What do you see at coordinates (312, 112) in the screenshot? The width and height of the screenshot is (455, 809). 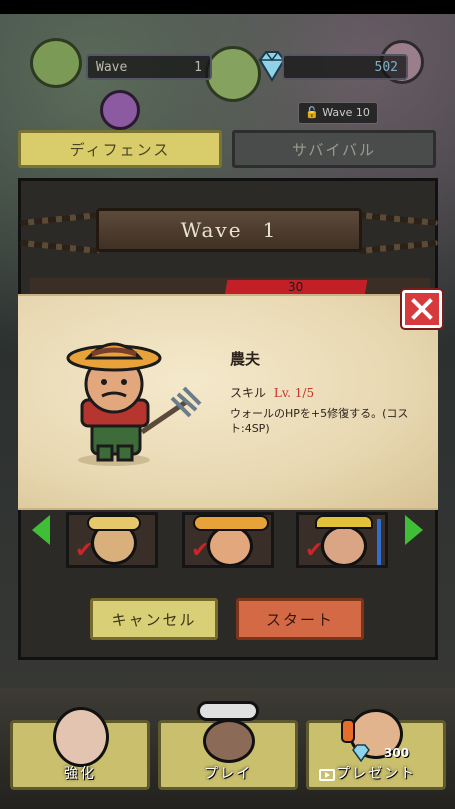 I see `lock-icon: 🔓` at bounding box center [312, 112].